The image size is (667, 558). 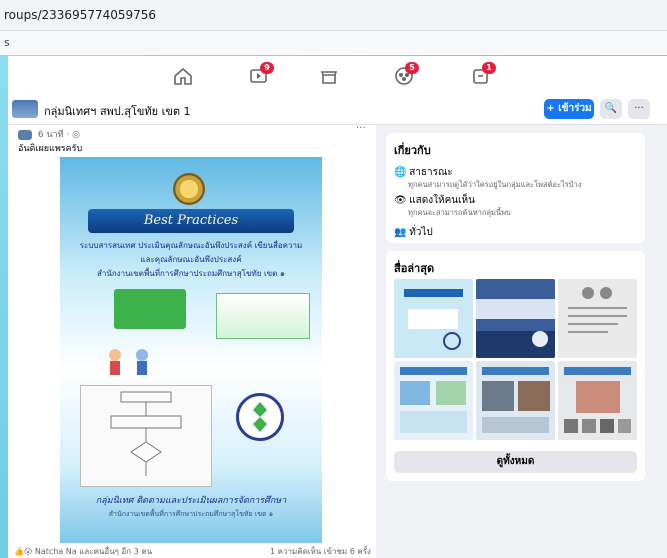 What do you see at coordinates (414, 268) in the screenshot?
I see `media-title: สื่อล่าสุด` at bounding box center [414, 268].